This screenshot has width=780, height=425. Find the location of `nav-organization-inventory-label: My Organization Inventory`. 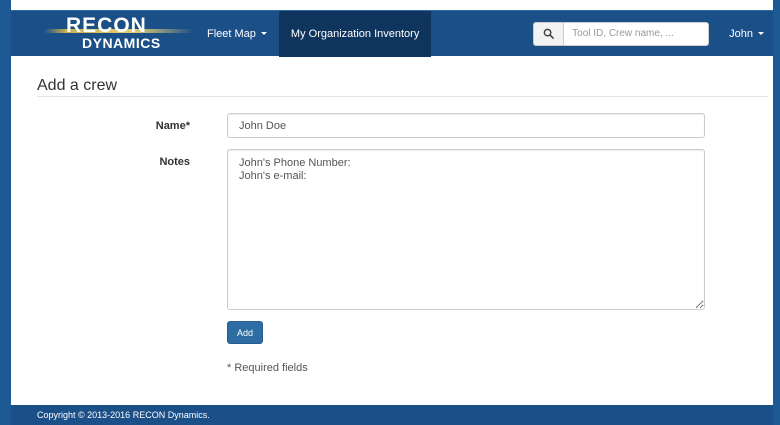

nav-organization-inventory-label: My Organization Inventory is located at coordinates (355, 33).